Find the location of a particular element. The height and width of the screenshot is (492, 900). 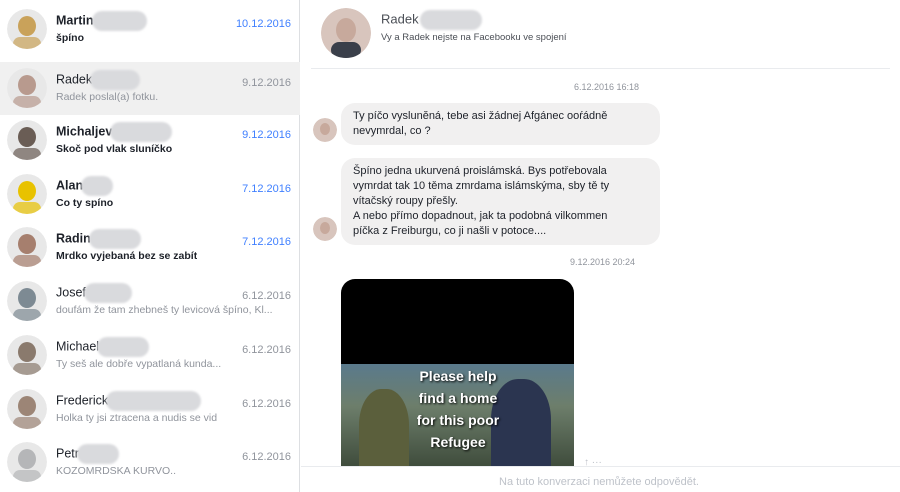

conversation-item: Petr KOZOMRDSKA KURVO.. 6.12.2016 is located at coordinates (150, 462).